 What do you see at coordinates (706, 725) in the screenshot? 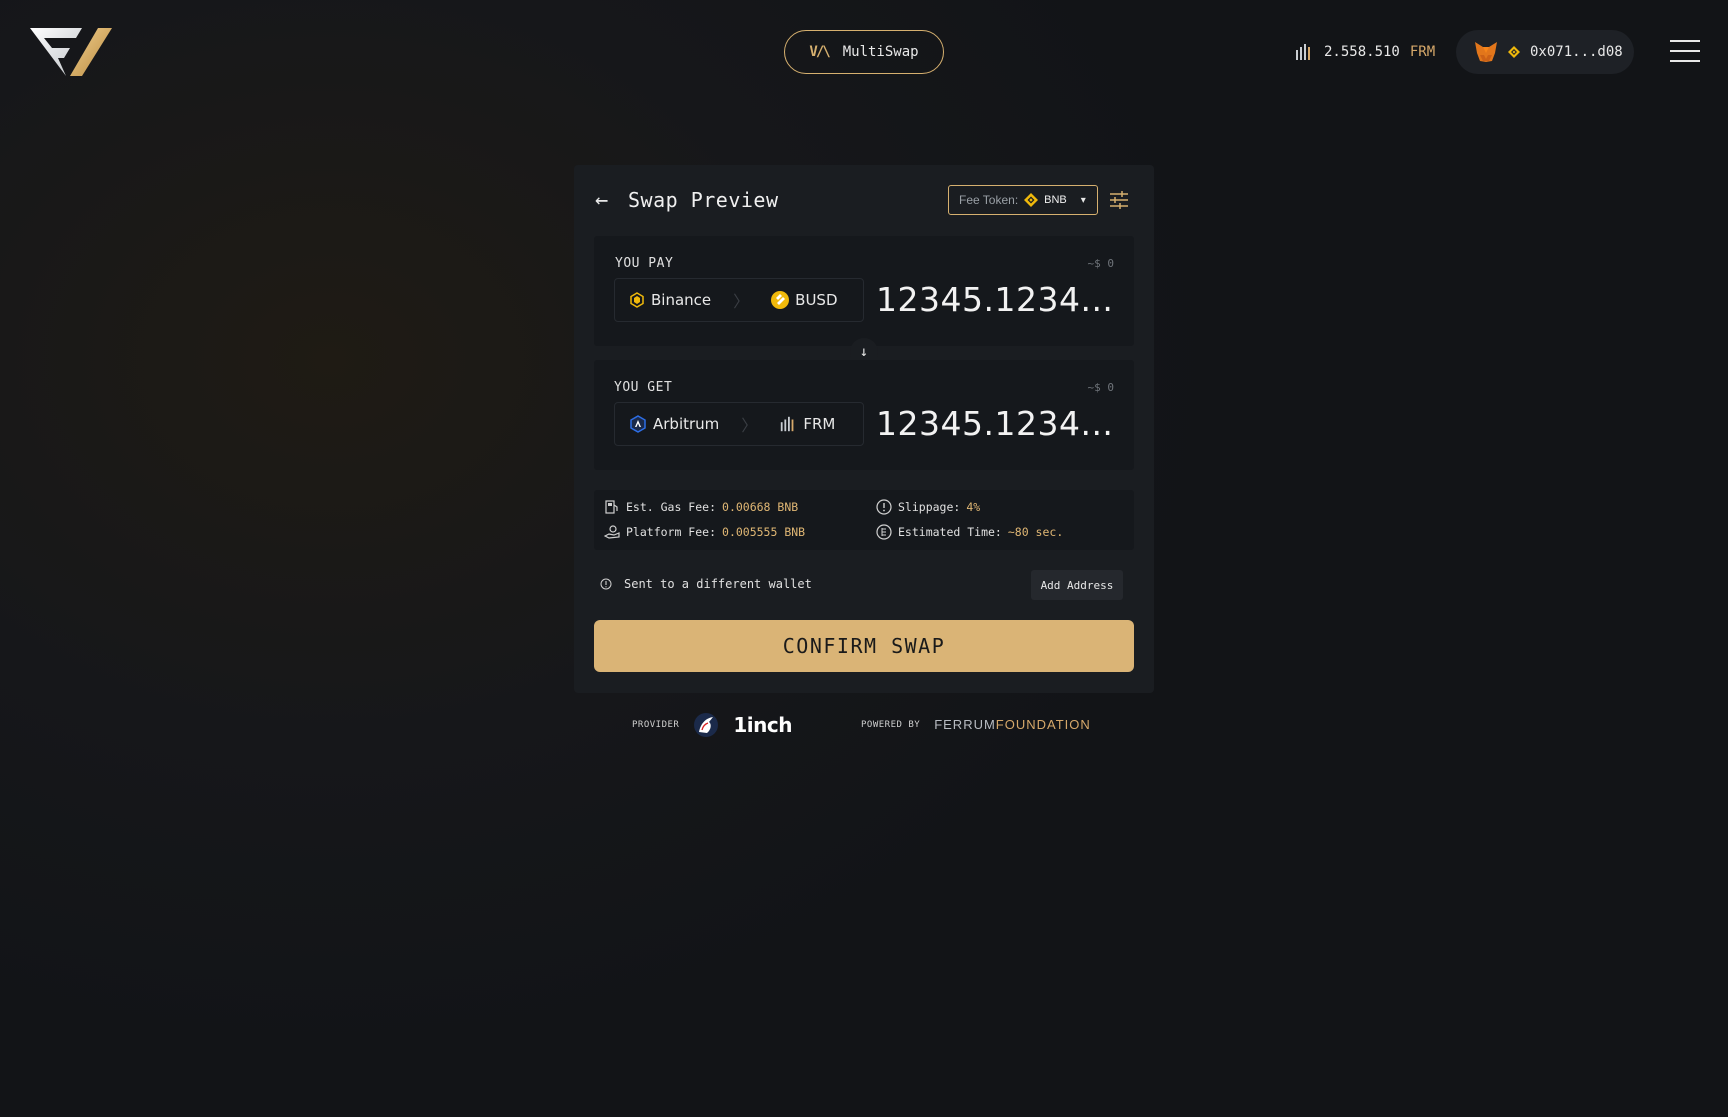
I see `1inch-unicorn-logo` at bounding box center [706, 725].